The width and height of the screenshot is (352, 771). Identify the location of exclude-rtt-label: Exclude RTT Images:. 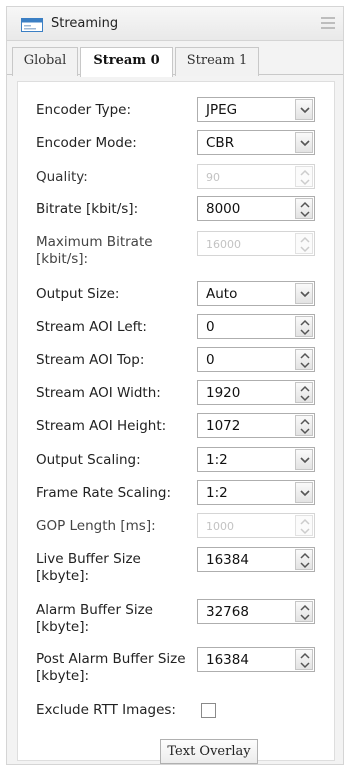
(106, 710).